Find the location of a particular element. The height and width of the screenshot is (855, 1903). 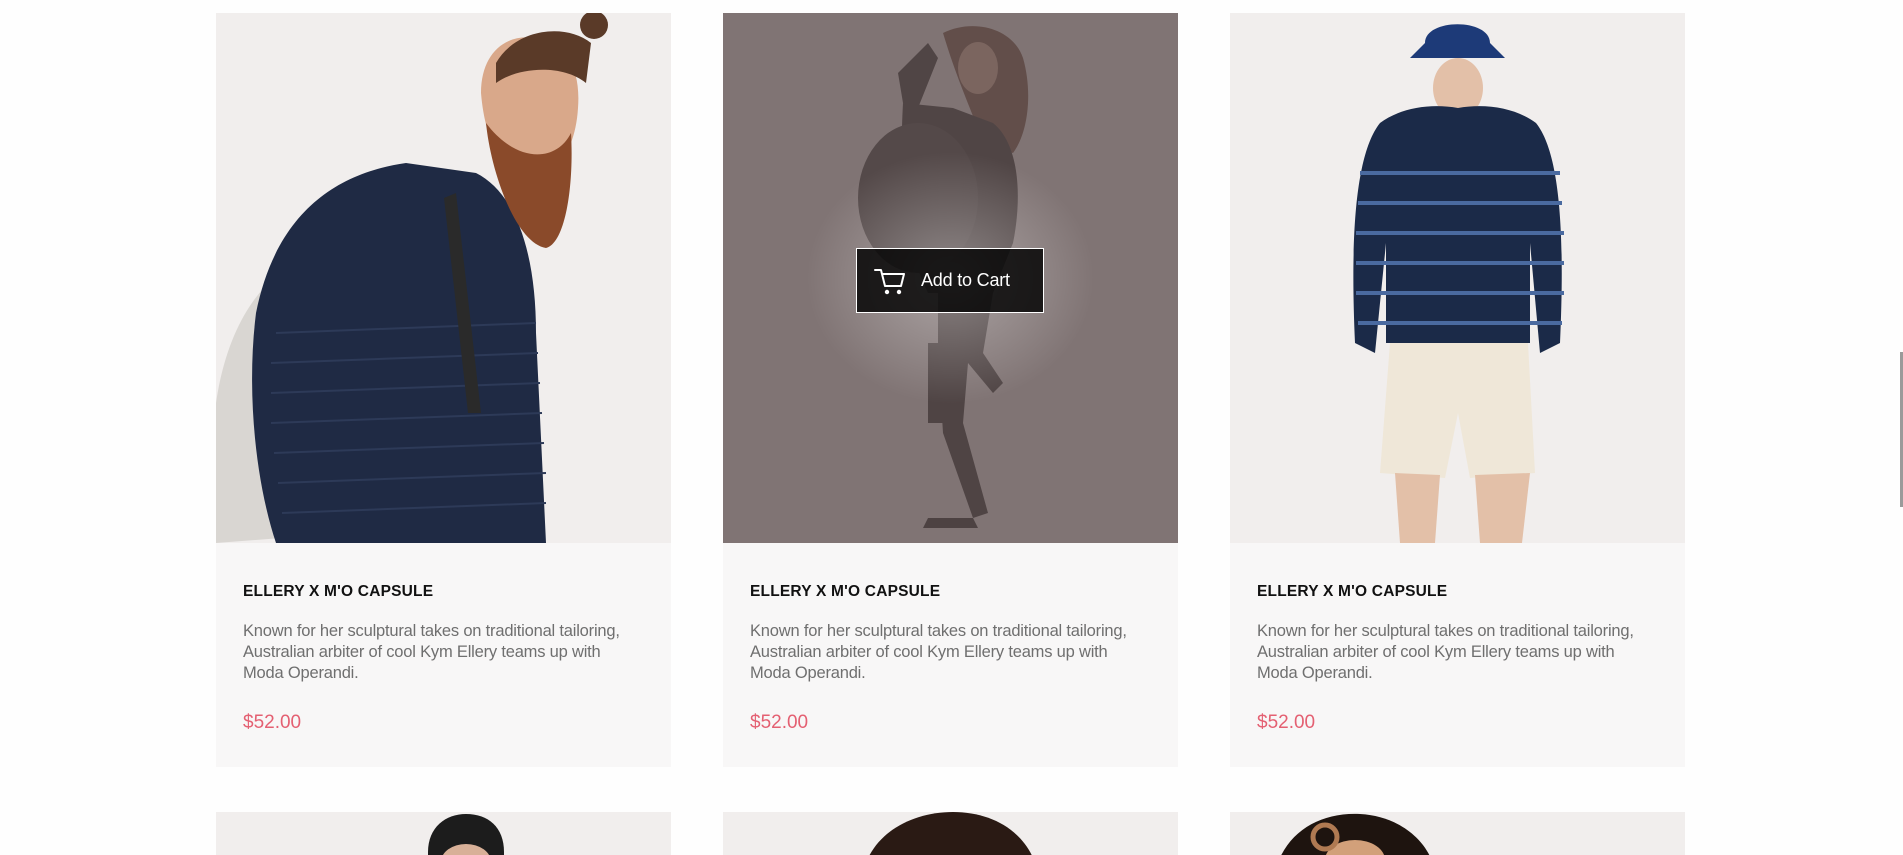

cart-icon is located at coordinates (889, 281).